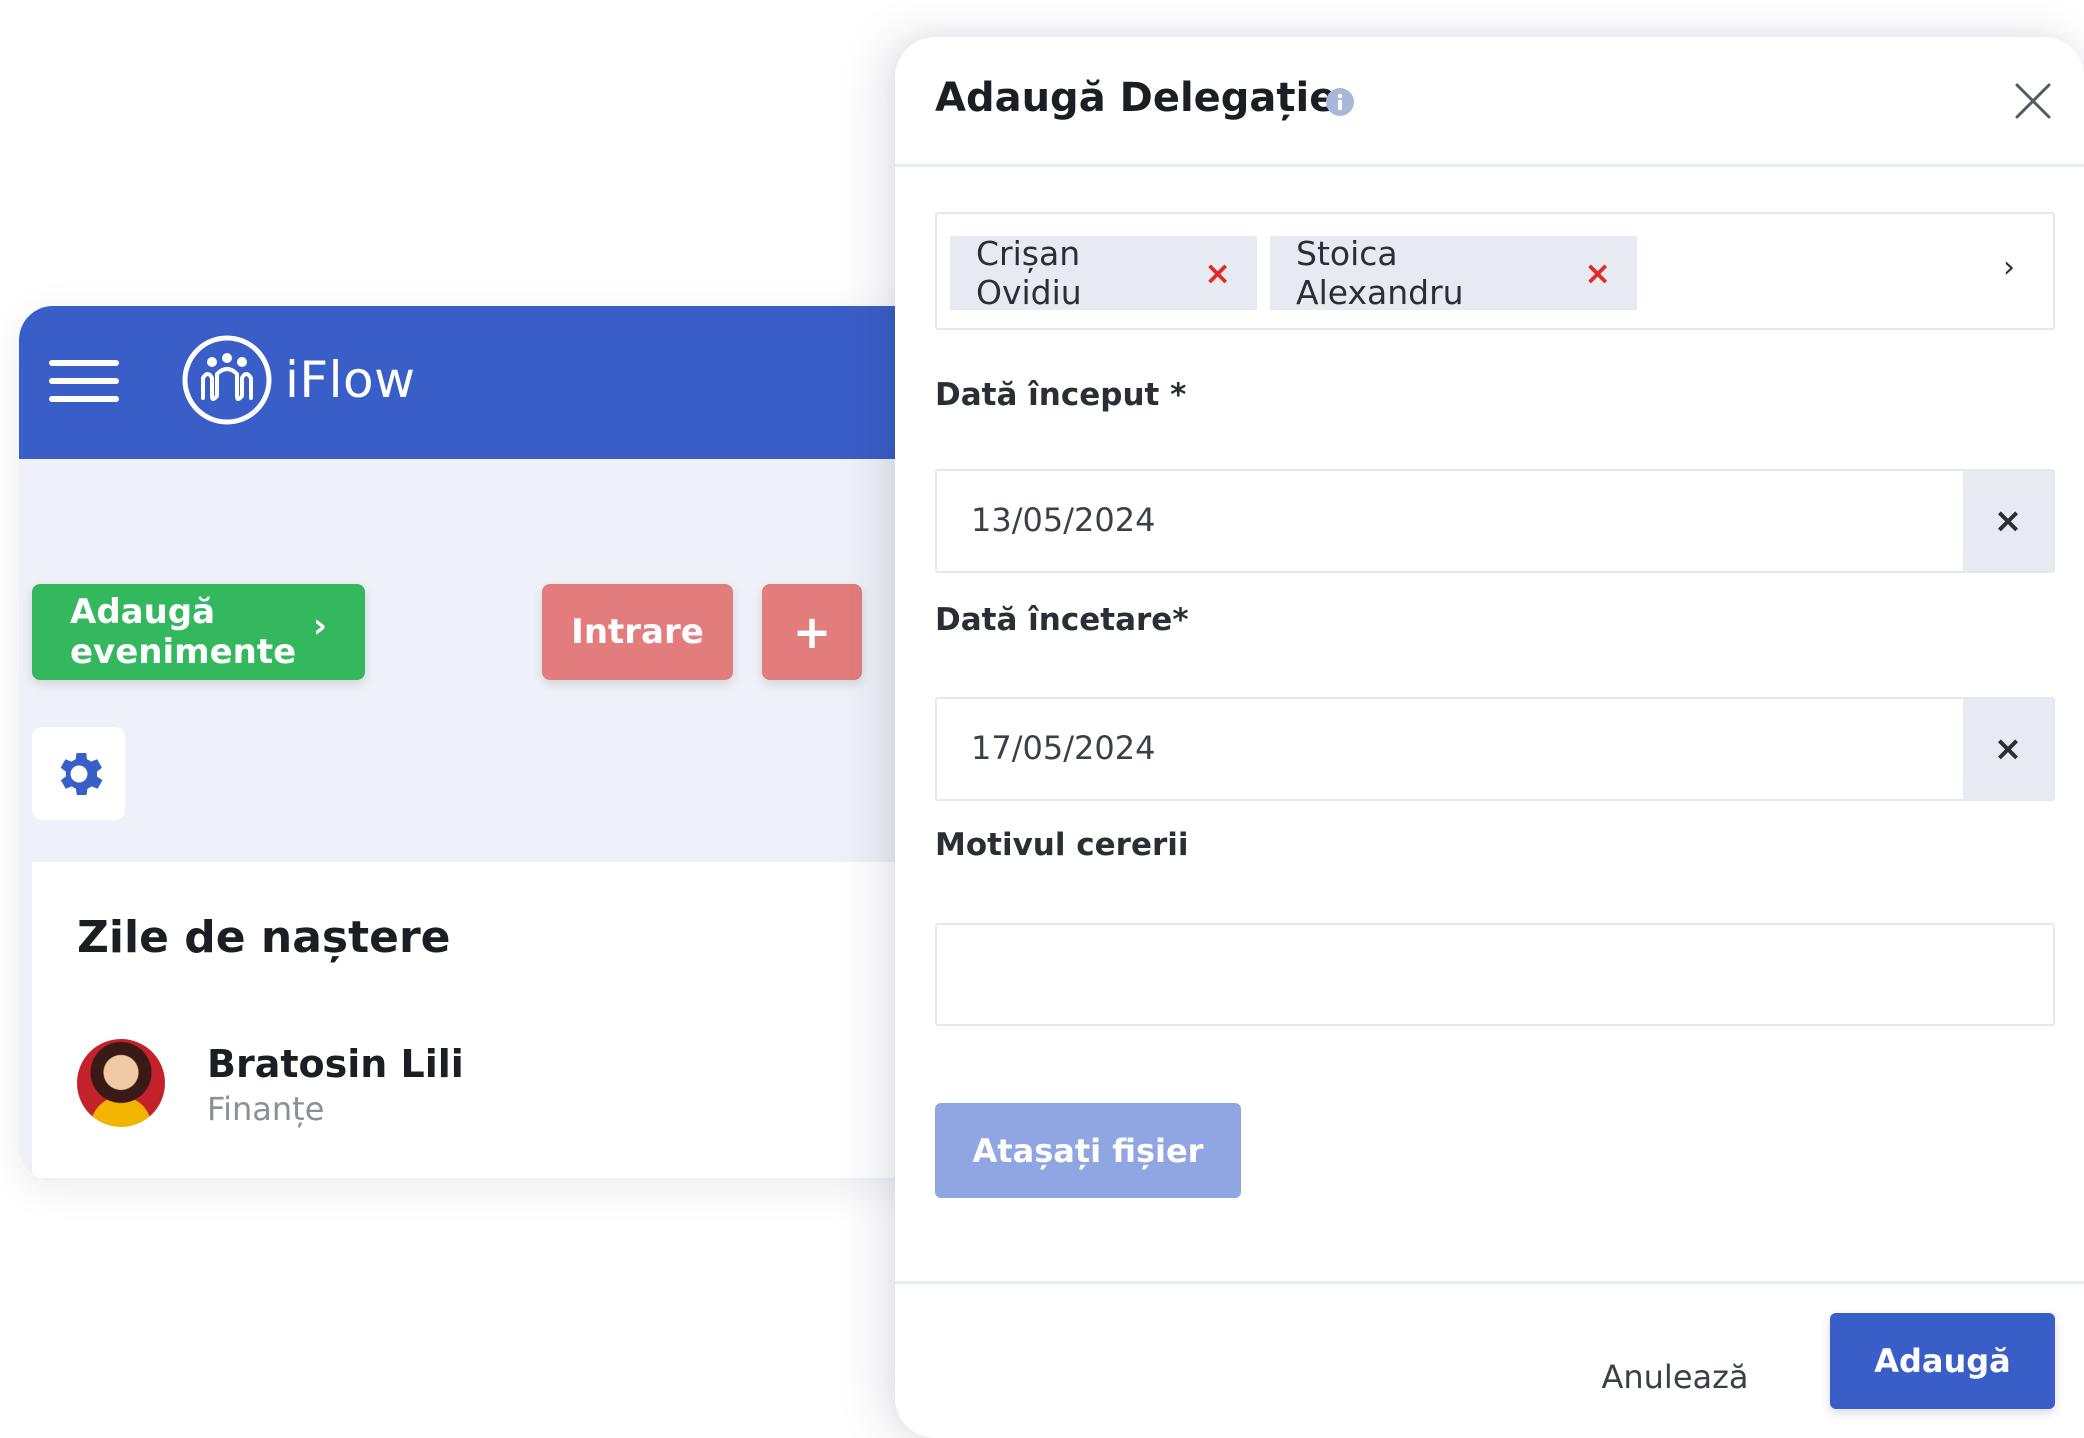  What do you see at coordinates (2008, 749) in the screenshot?
I see `clear-end-date-button: ×` at bounding box center [2008, 749].